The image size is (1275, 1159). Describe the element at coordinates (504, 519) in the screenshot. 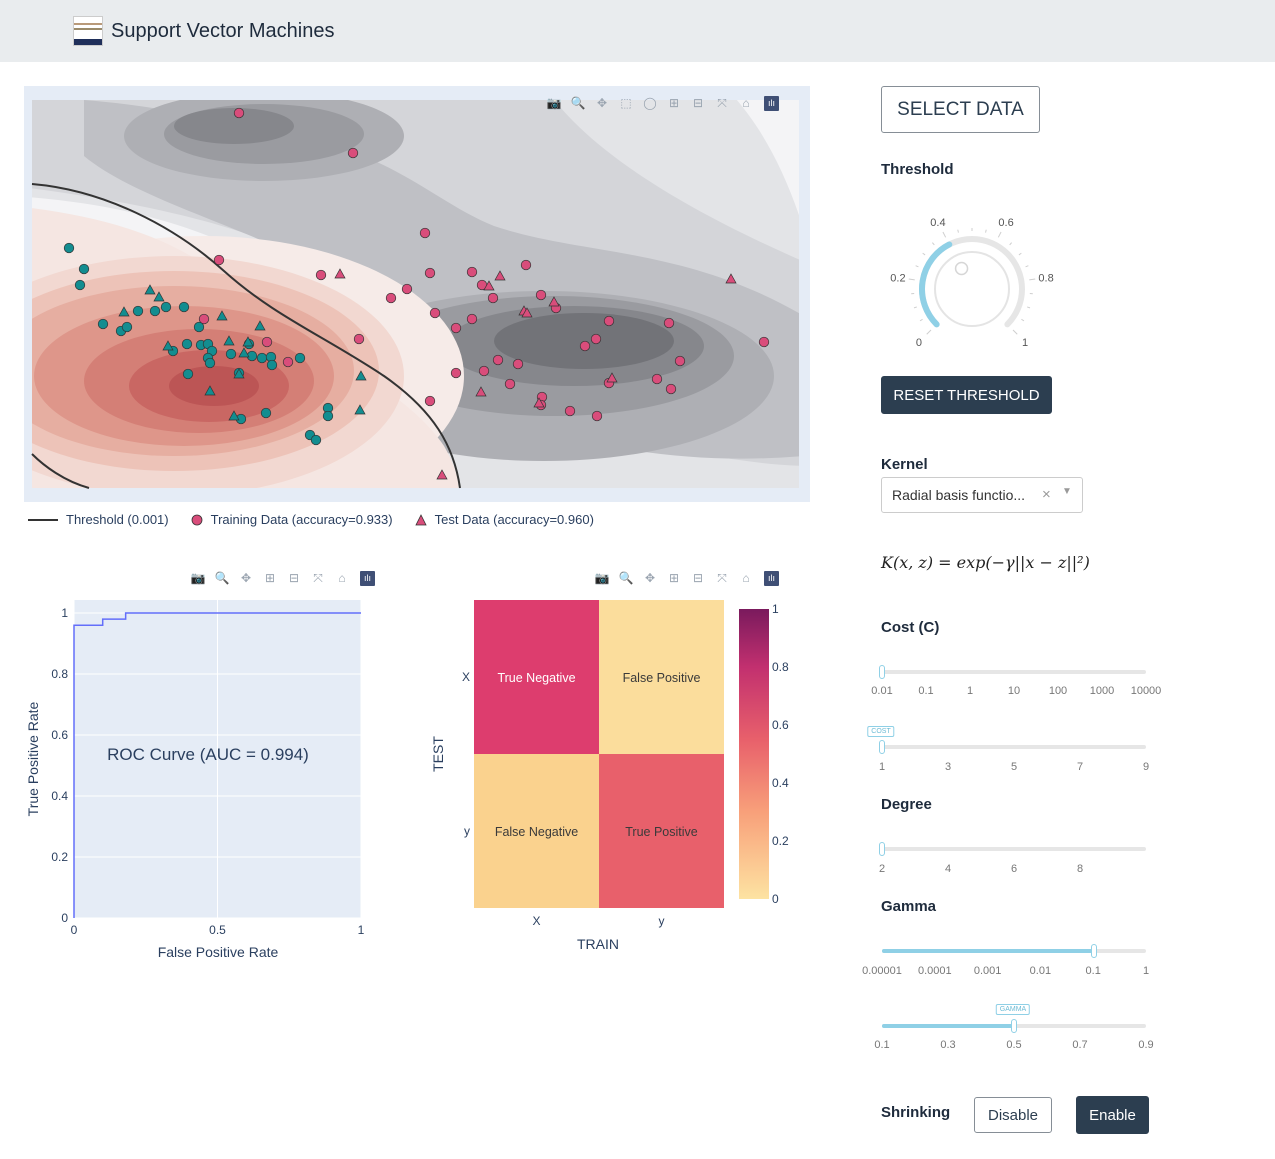

I see `legend-item-test: Test Data (accuracy=0.960)` at that location.